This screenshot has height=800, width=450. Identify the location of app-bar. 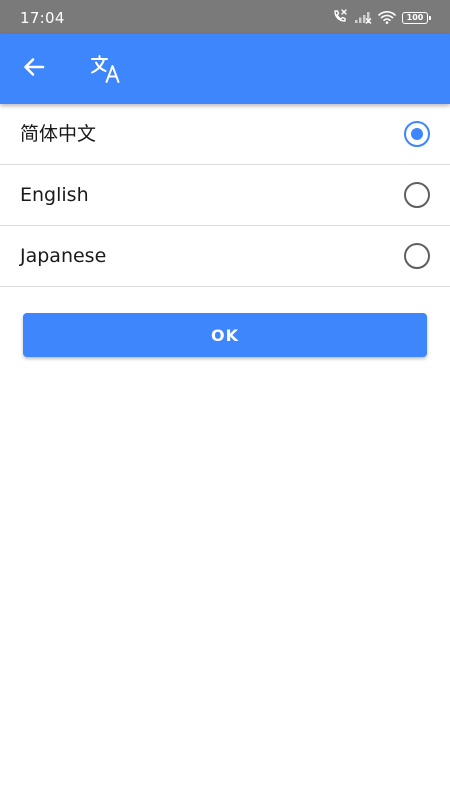
(225, 69).